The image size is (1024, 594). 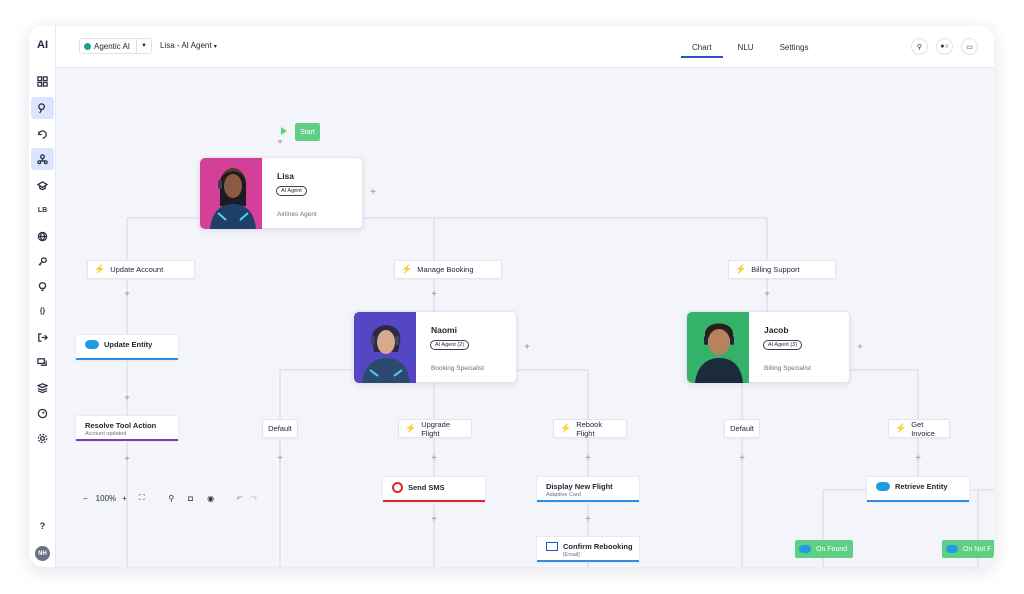 What do you see at coordinates (124, 498) in the screenshot?
I see `zoom-in-button: +` at bounding box center [124, 498].